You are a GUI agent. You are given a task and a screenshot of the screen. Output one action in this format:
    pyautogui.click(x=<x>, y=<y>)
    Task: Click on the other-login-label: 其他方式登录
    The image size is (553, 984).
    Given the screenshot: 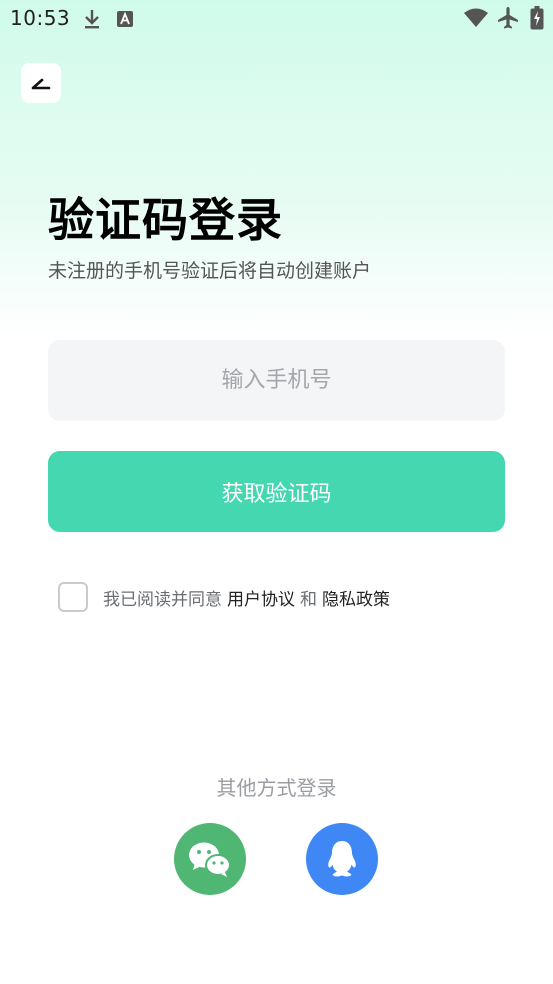 What is the action you would take?
    pyautogui.click(x=276, y=788)
    